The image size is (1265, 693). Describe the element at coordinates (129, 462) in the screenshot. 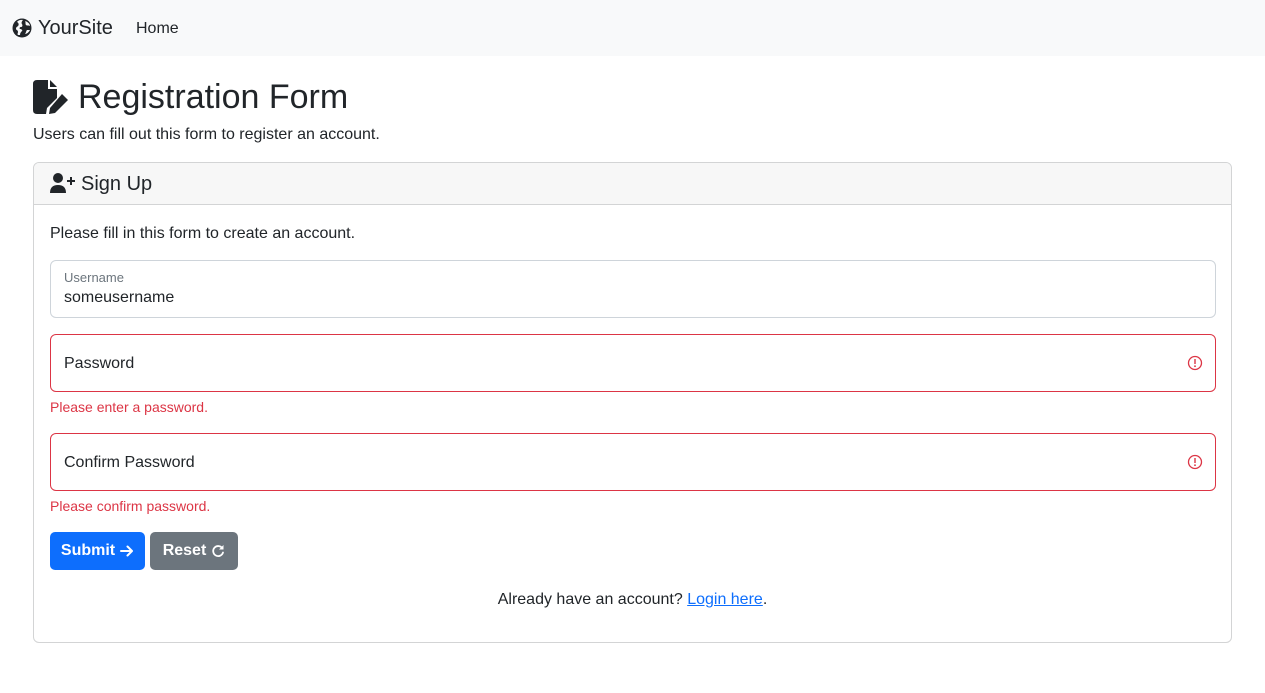

I see `confirm-password-label: Confirm Password` at that location.